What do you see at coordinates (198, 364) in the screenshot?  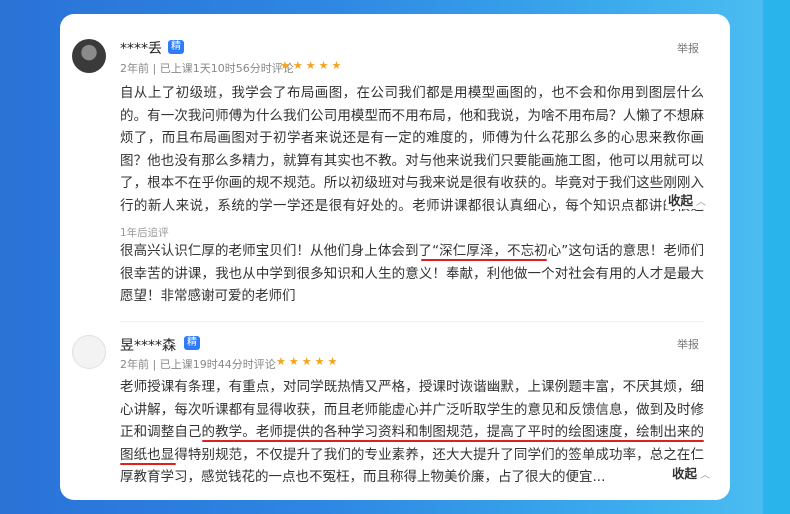 I see `review-meta: 2年前 | 已上课19时44分时评论` at bounding box center [198, 364].